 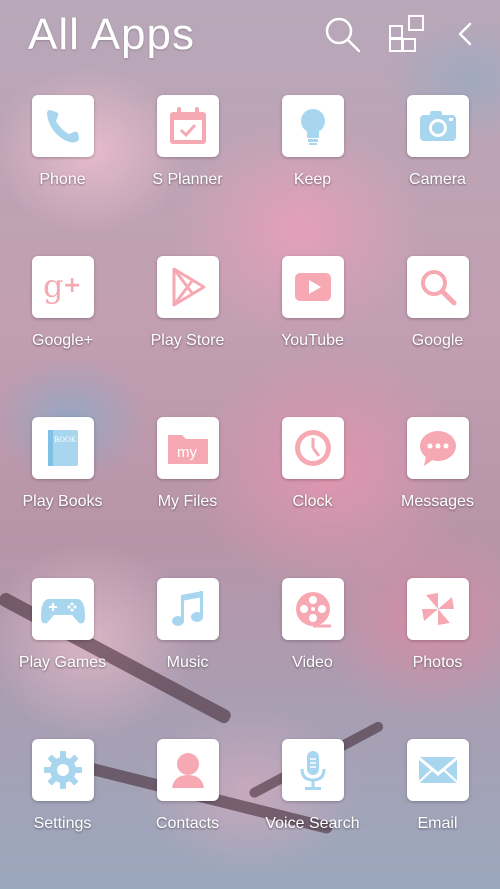 I want to click on pinwheel-icon, so click(x=437, y=609).